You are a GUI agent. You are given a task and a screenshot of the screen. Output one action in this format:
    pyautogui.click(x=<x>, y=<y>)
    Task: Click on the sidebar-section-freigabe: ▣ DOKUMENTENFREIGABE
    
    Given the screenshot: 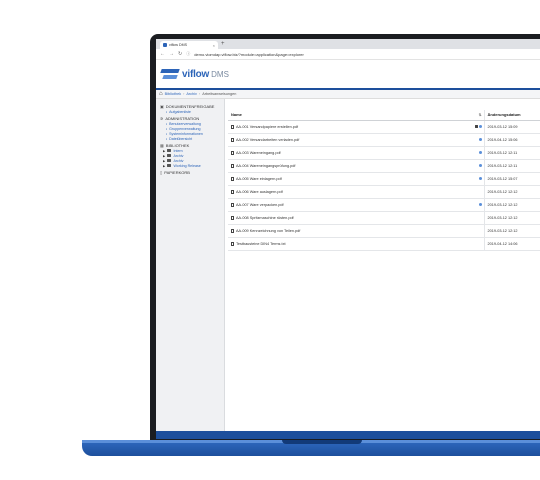 What is the action you would take?
    pyautogui.click(x=192, y=106)
    